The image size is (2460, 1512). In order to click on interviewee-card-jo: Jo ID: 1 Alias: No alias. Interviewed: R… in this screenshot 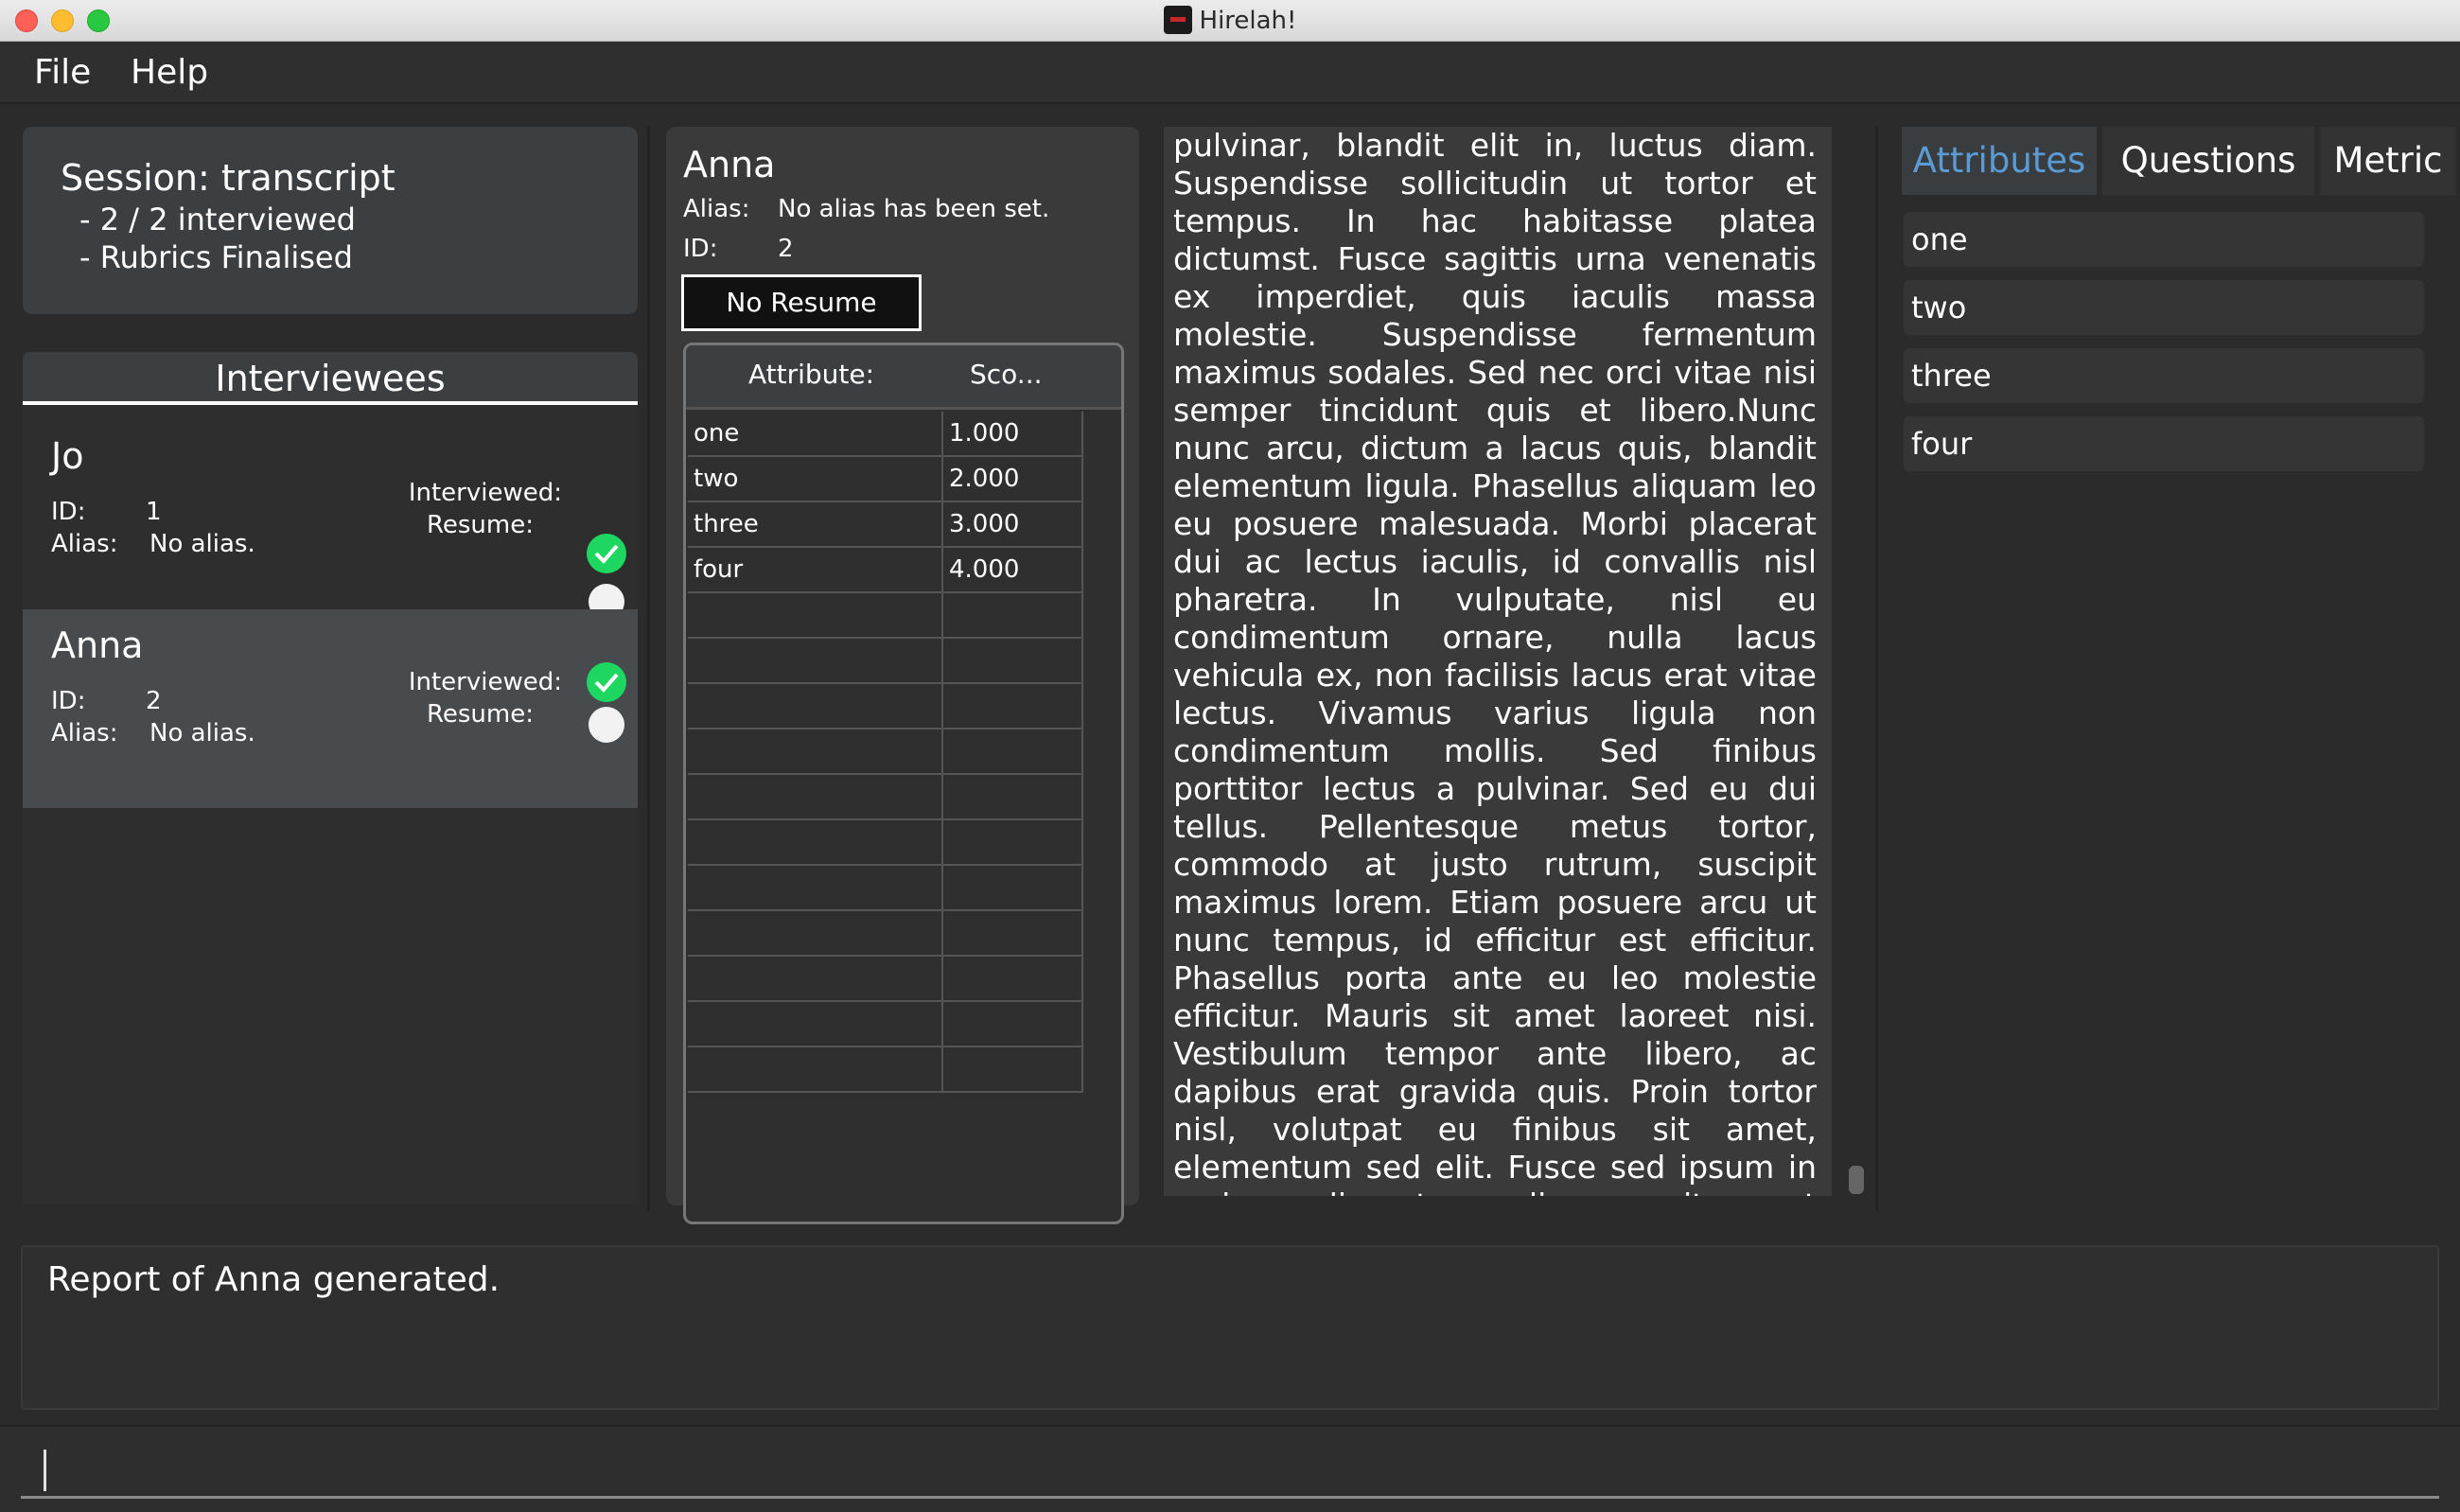, I will do `click(330, 520)`.